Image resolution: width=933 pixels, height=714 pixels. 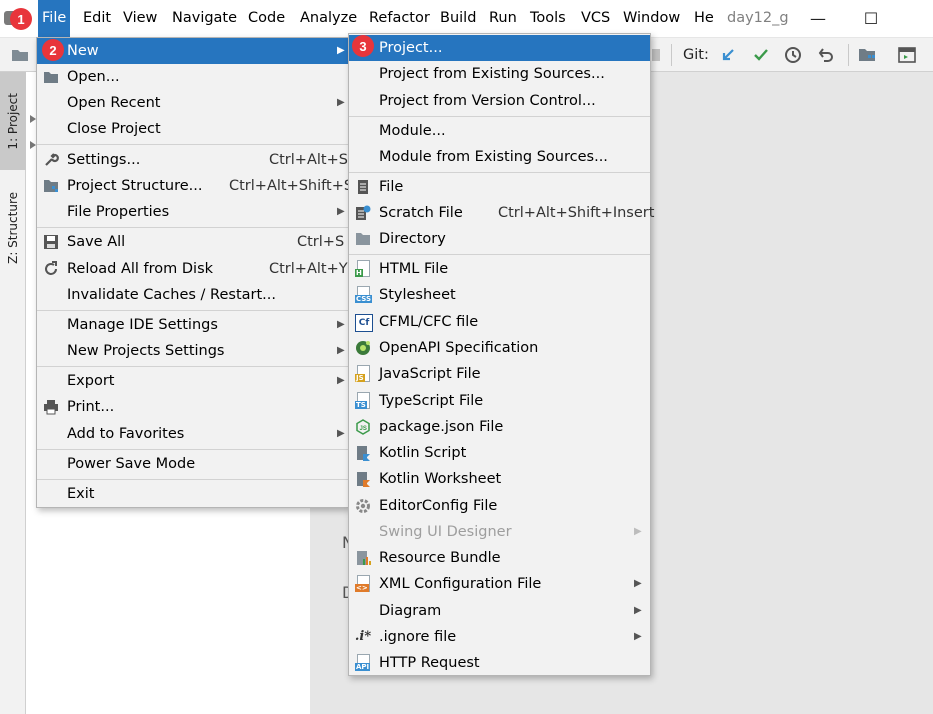 I want to click on menu-item-http-request: API HTTP Request, so click(x=499, y=663).